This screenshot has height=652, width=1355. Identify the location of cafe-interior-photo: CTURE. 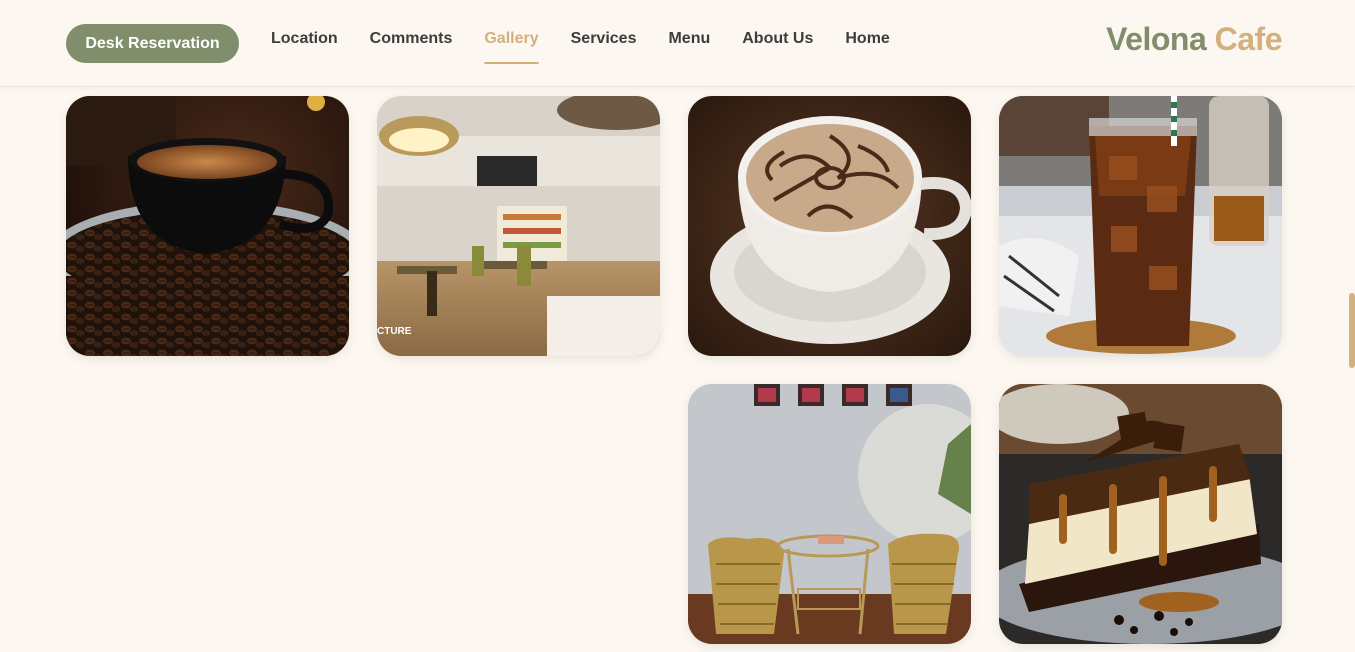
(518, 226).